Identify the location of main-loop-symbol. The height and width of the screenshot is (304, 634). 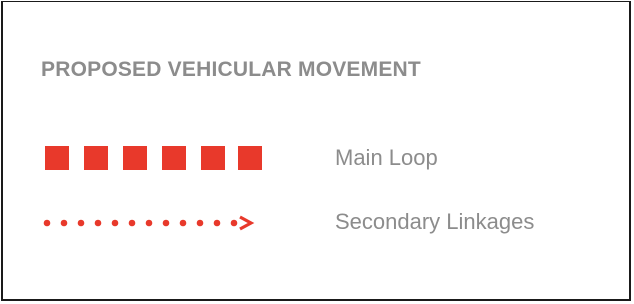
(171, 158).